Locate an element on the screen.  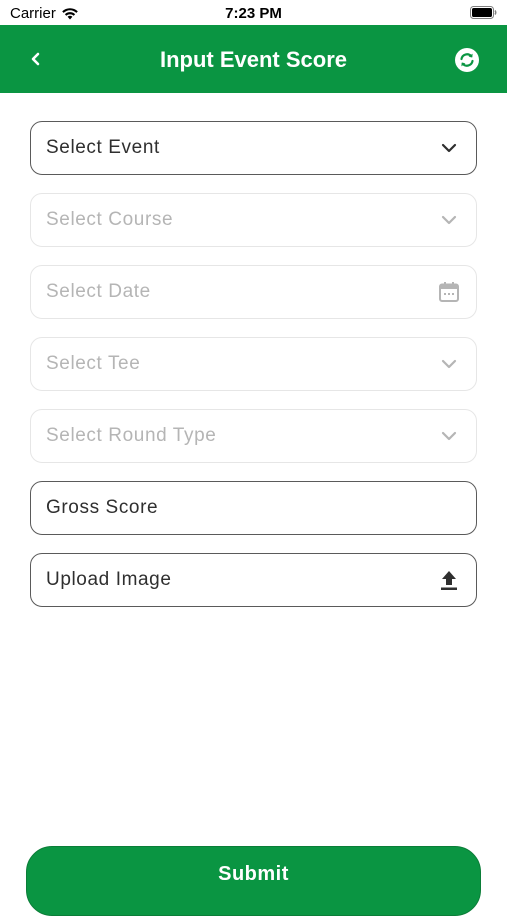
battery-icon is located at coordinates (483, 15).